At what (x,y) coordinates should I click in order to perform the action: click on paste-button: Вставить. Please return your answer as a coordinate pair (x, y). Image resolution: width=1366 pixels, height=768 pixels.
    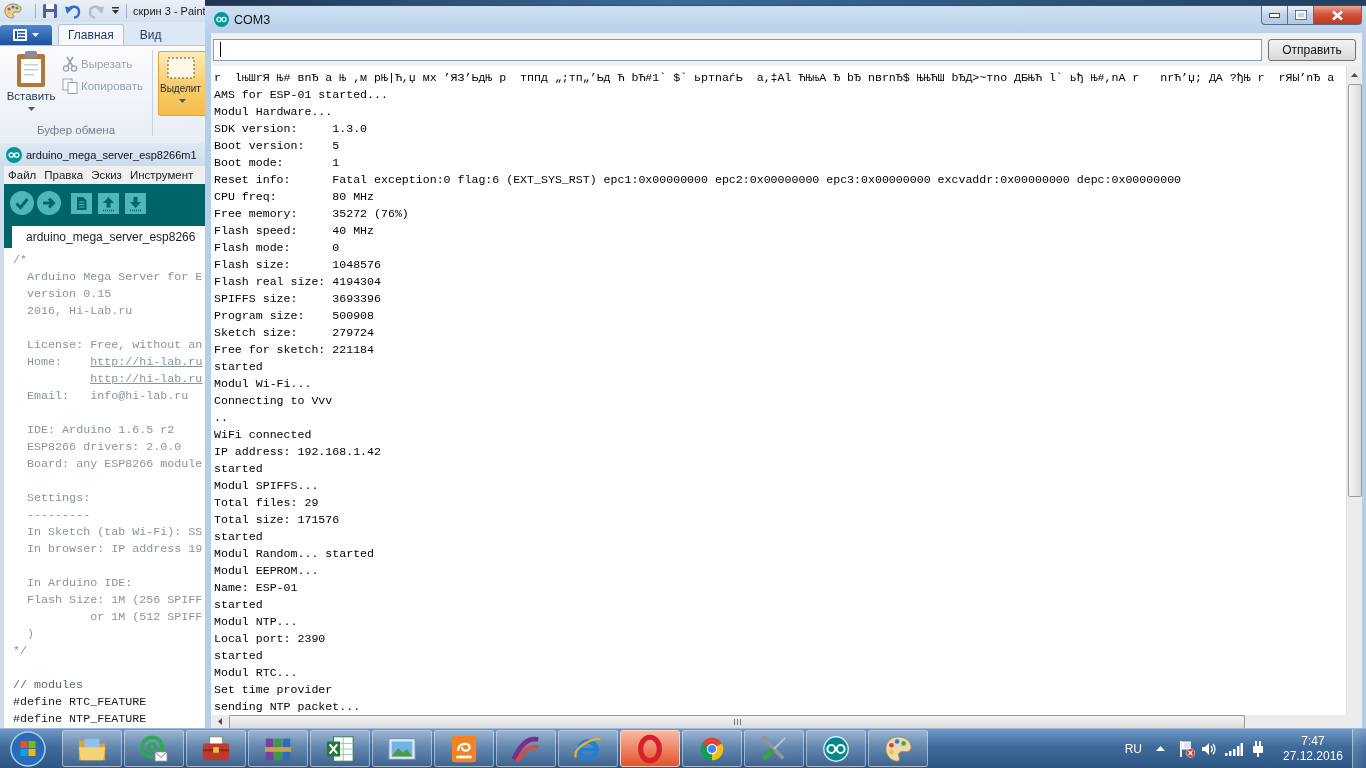
    Looking at the image, I should click on (31, 84).